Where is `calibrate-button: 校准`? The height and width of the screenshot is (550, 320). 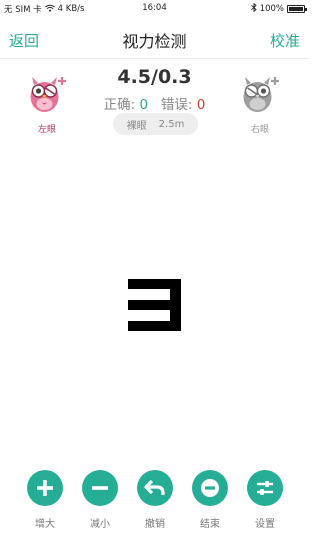 calibrate-button: 校准 is located at coordinates (285, 40).